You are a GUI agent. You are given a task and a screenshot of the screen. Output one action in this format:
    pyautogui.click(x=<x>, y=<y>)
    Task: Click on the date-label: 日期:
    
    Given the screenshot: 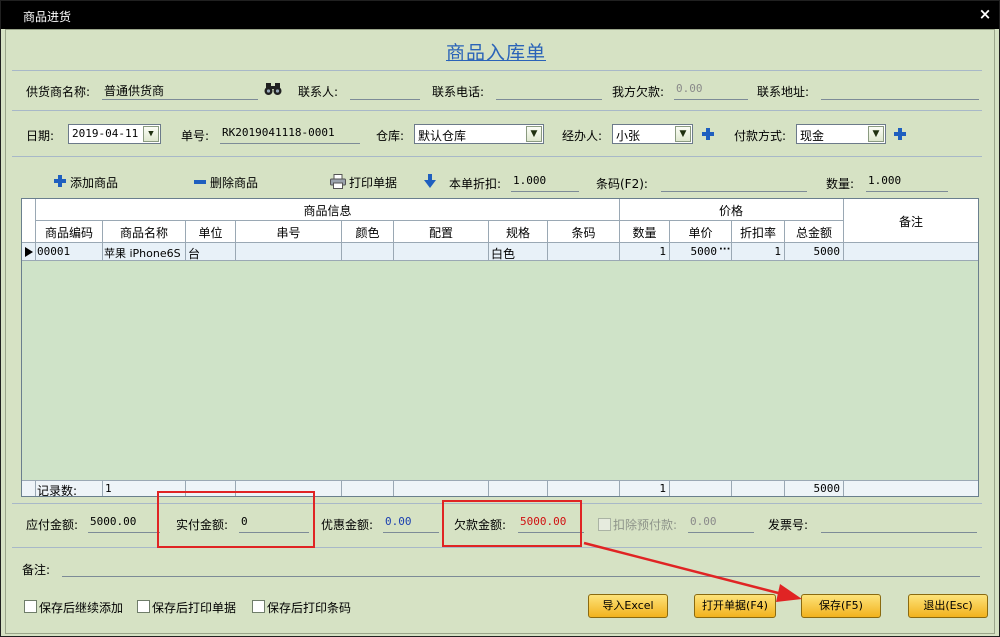 What is the action you would take?
    pyautogui.click(x=40, y=136)
    